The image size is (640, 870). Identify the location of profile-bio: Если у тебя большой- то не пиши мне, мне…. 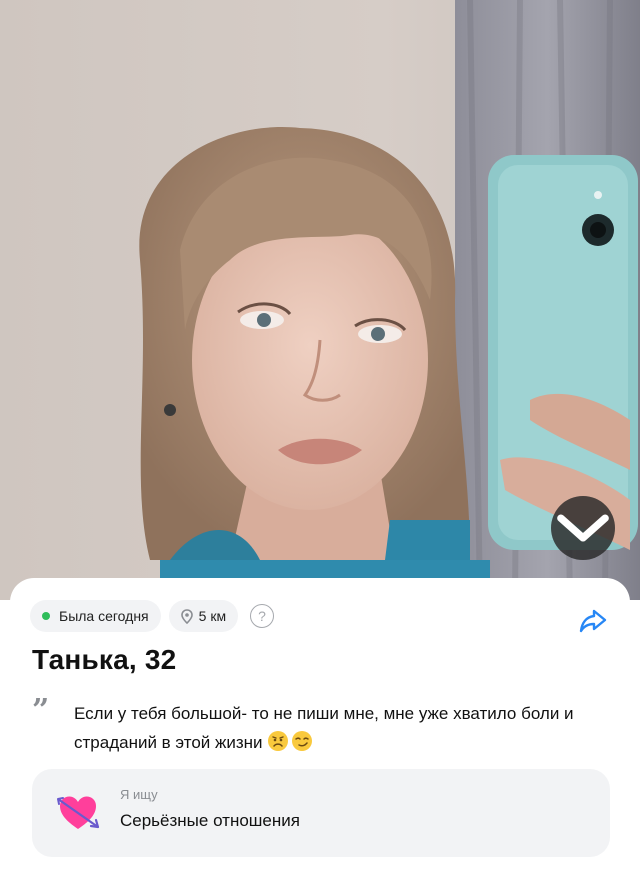
(344, 728).